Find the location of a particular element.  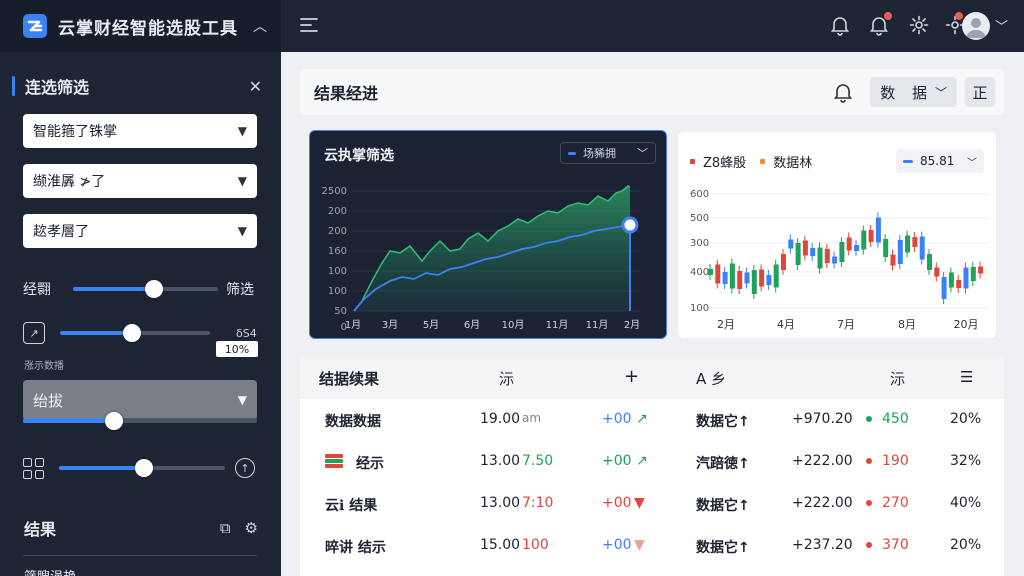

grid-icon is located at coordinates (34, 468).